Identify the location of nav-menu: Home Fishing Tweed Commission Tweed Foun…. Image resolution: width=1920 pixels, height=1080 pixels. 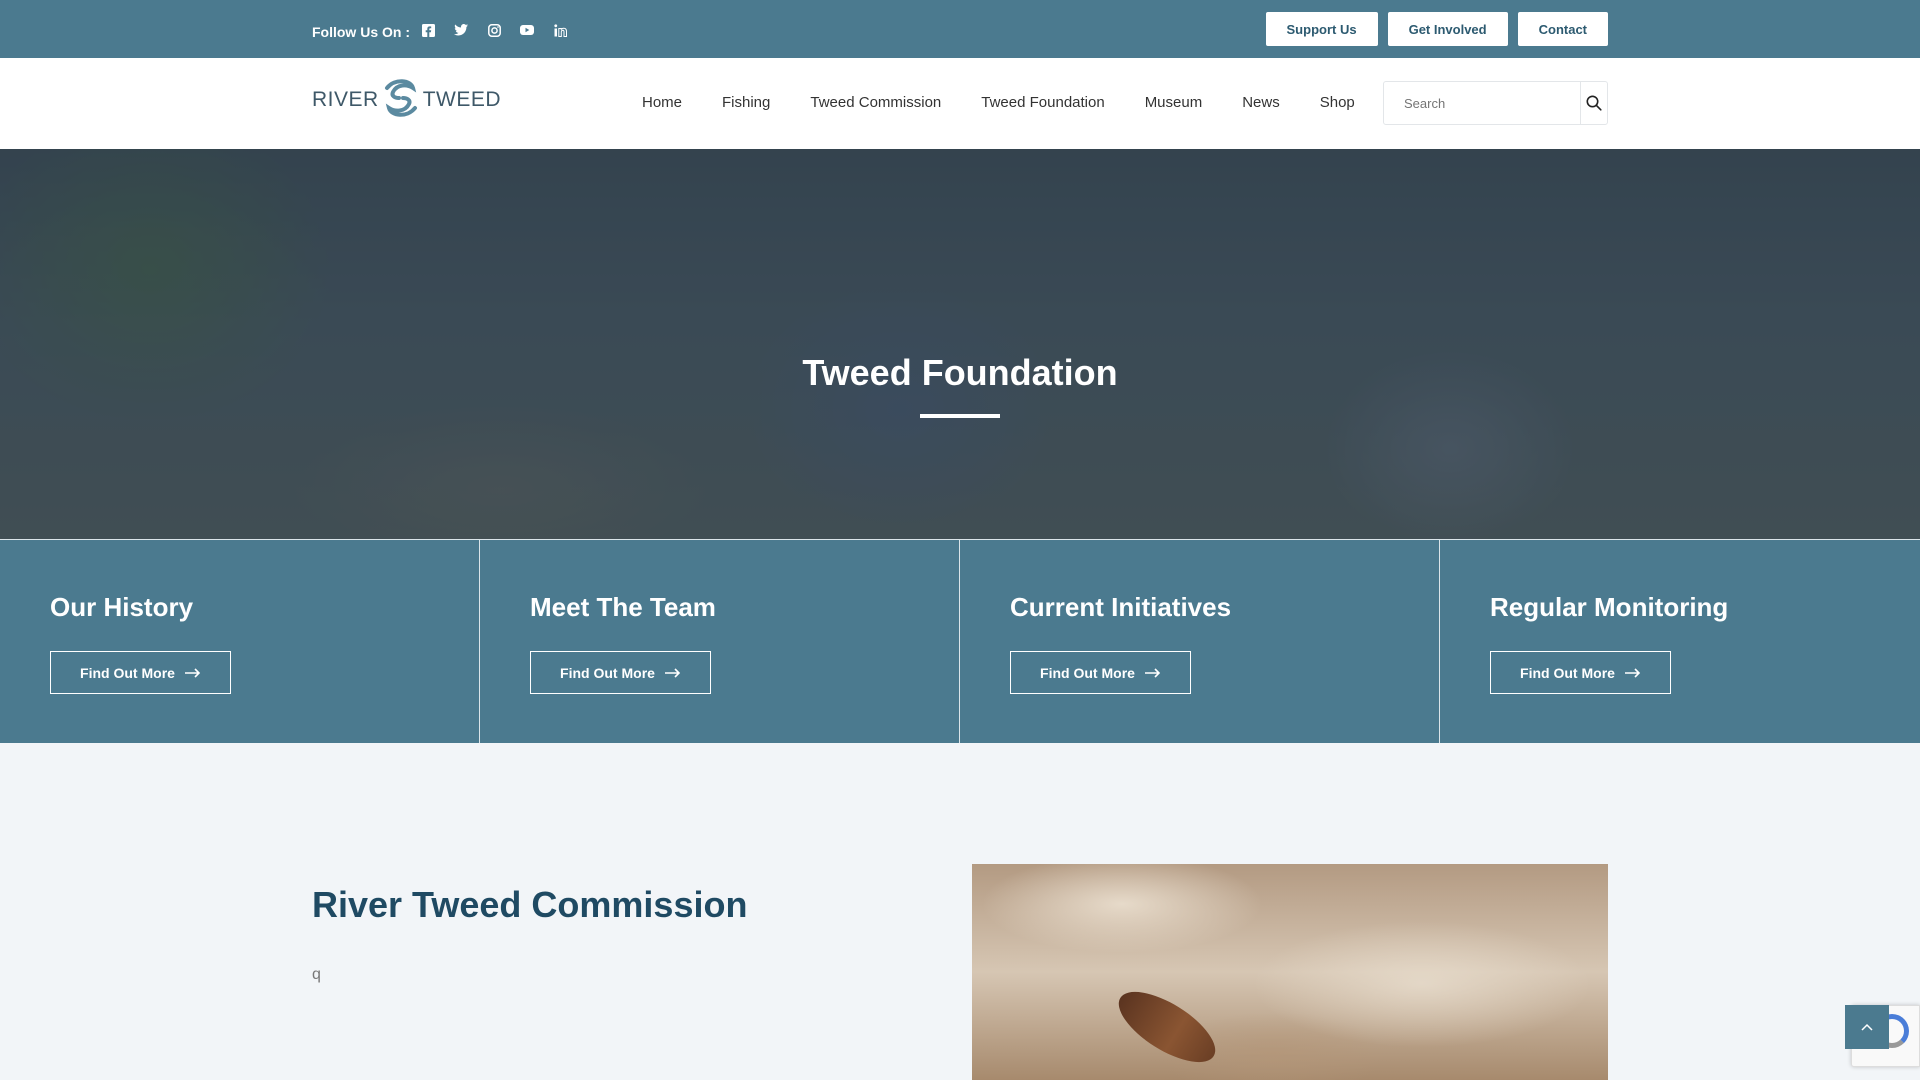
(998, 102).